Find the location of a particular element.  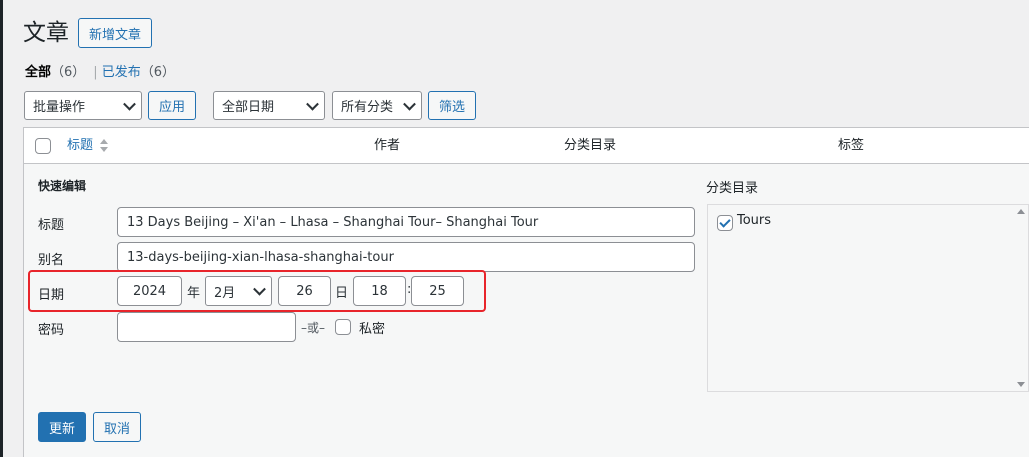

month-select: 2月 is located at coordinates (238, 291).